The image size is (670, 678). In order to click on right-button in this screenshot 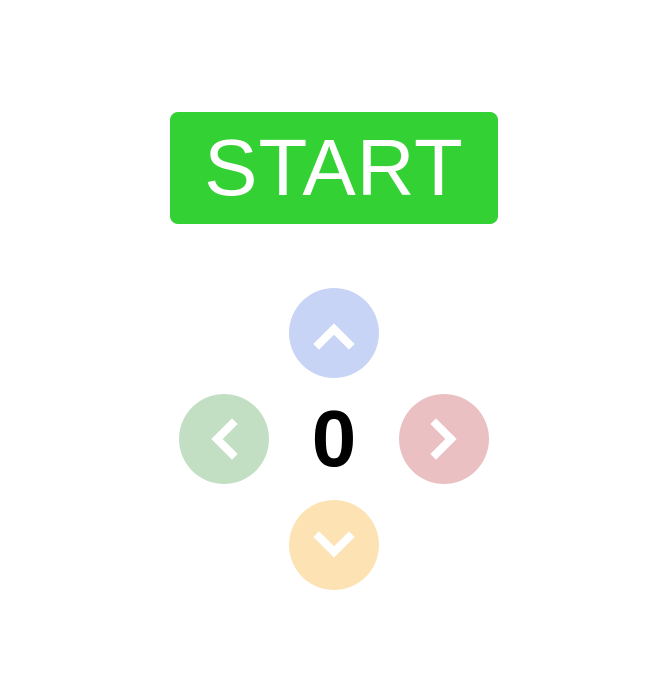, I will do `click(444, 439)`.